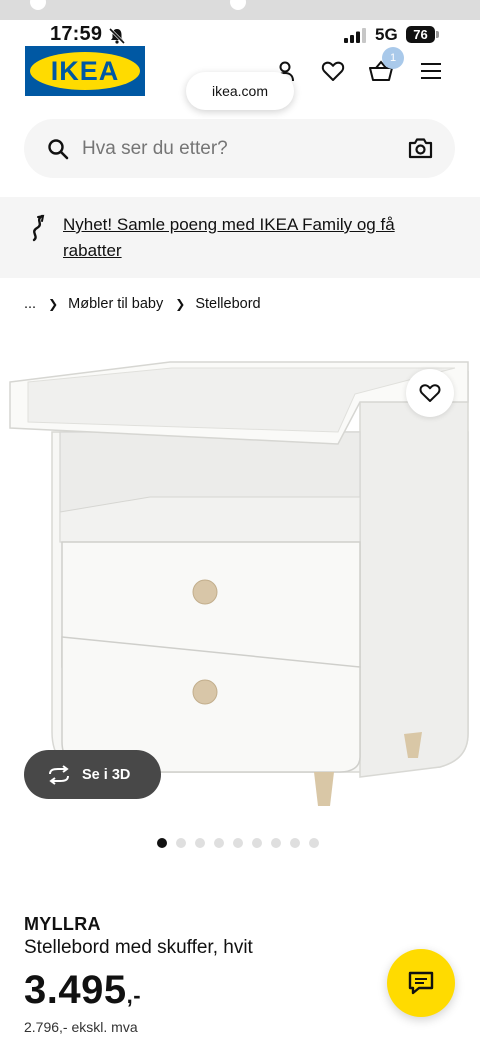  I want to click on battery-indicator: 76, so click(422, 34).